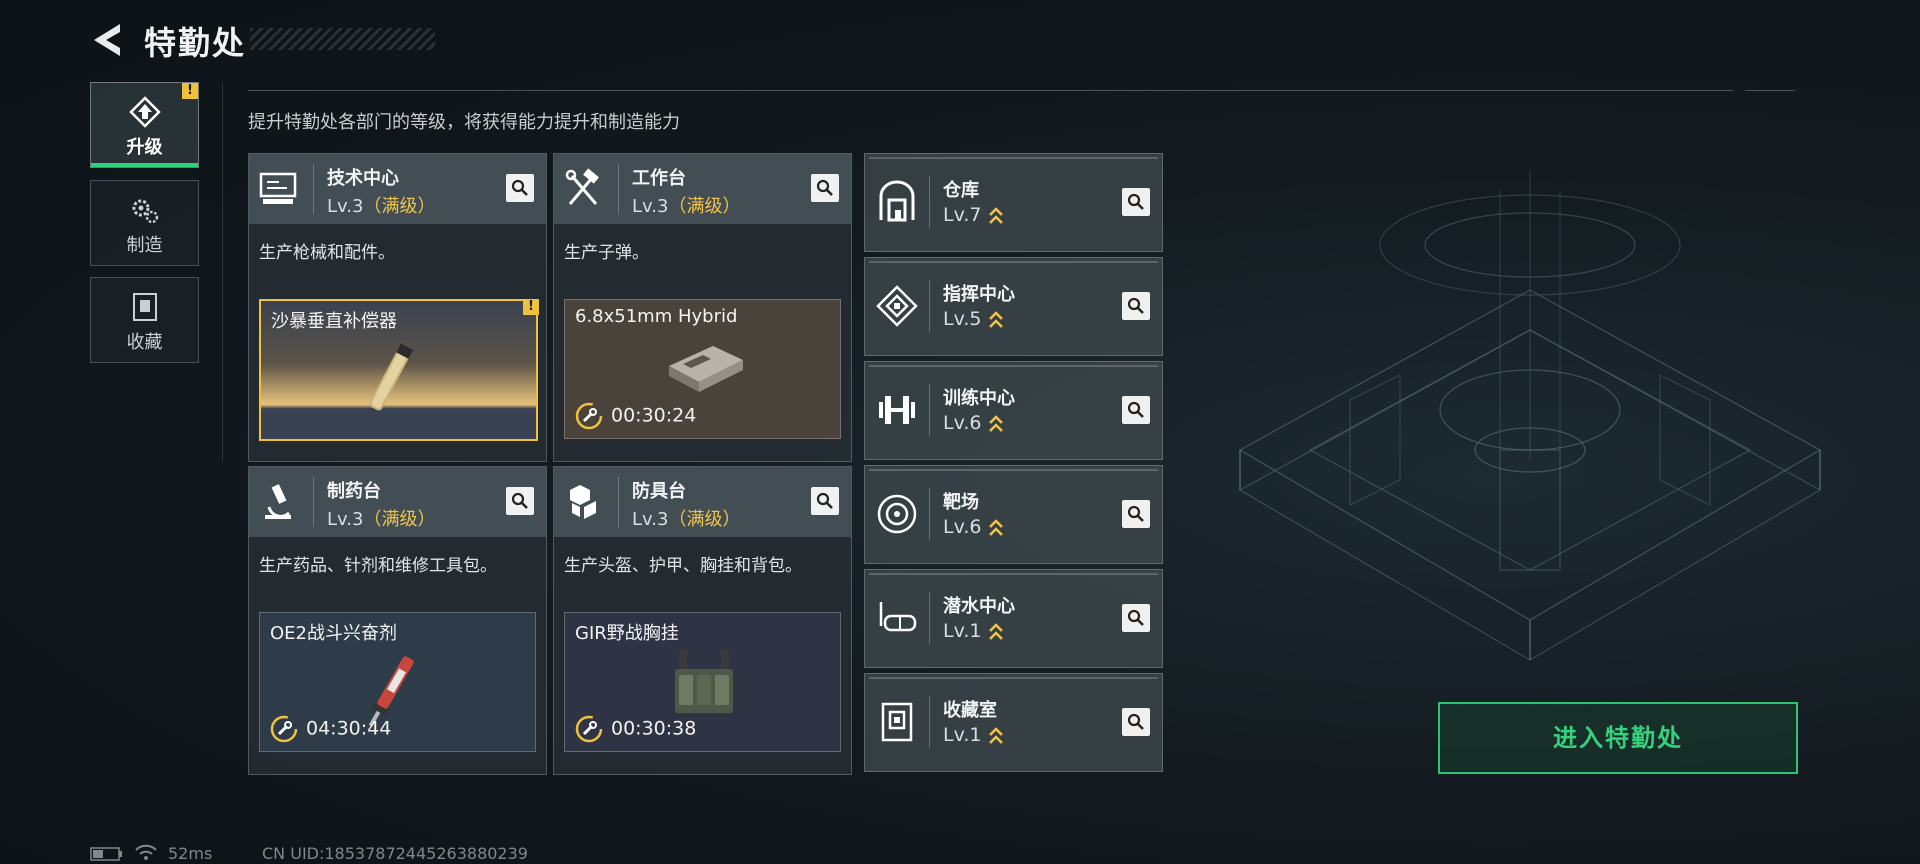 This screenshot has width=1920, height=864. Describe the element at coordinates (961, 502) in the screenshot. I see `facility-name: 靶场` at that location.